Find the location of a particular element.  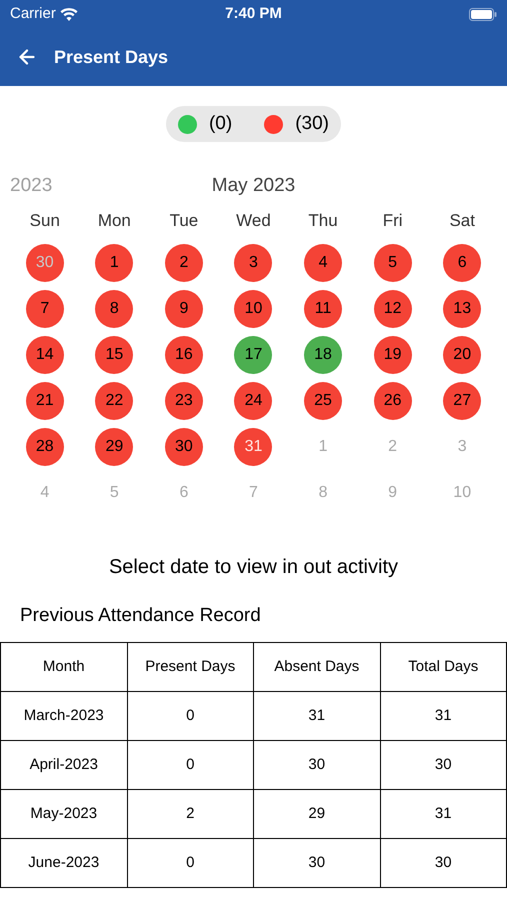

table-cell: March-2023 is located at coordinates (63, 716).